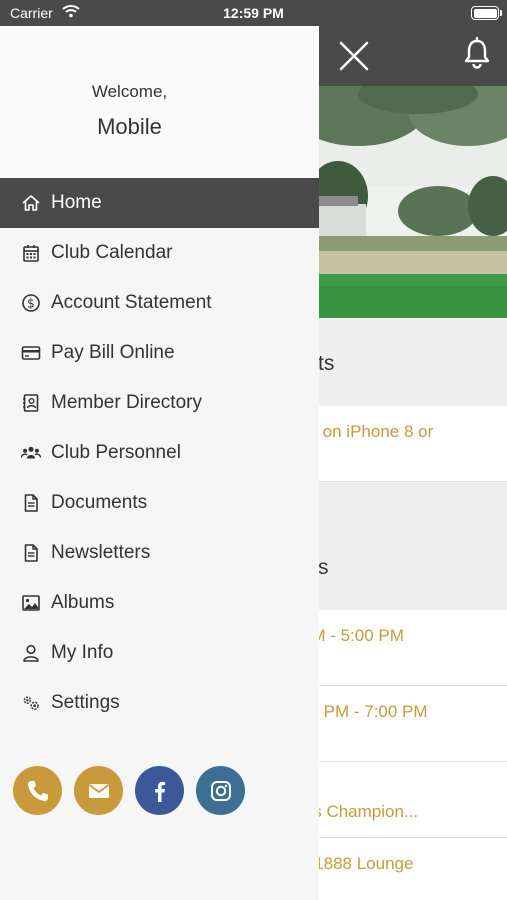  Describe the element at coordinates (159, 703) in the screenshot. I see `menu-item-settings: Settings` at that location.